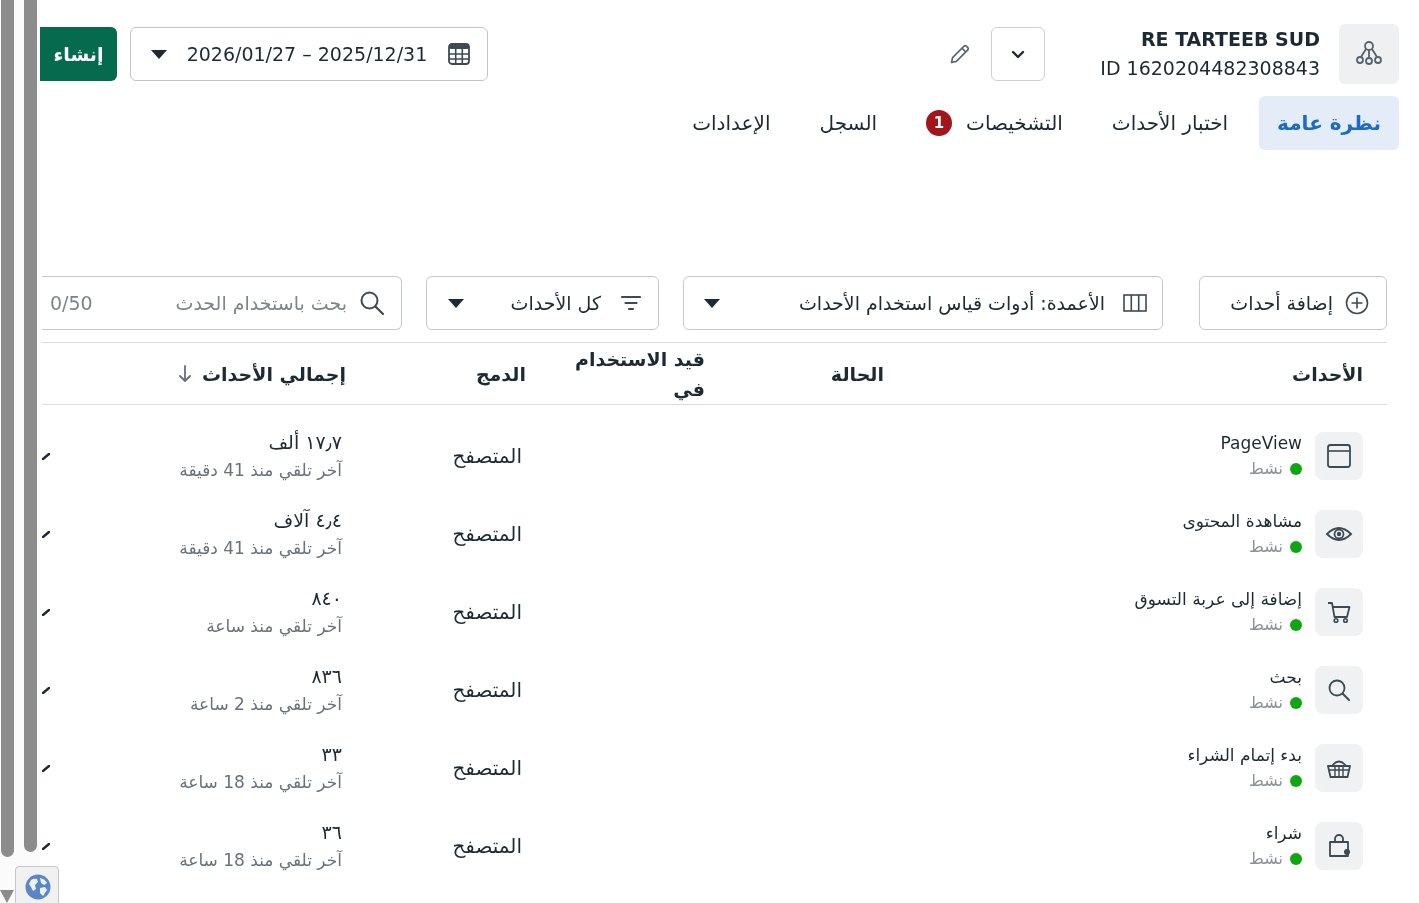  Describe the element at coordinates (1170, 123) in the screenshot. I see `tab: اختبار الأحداث` at that location.